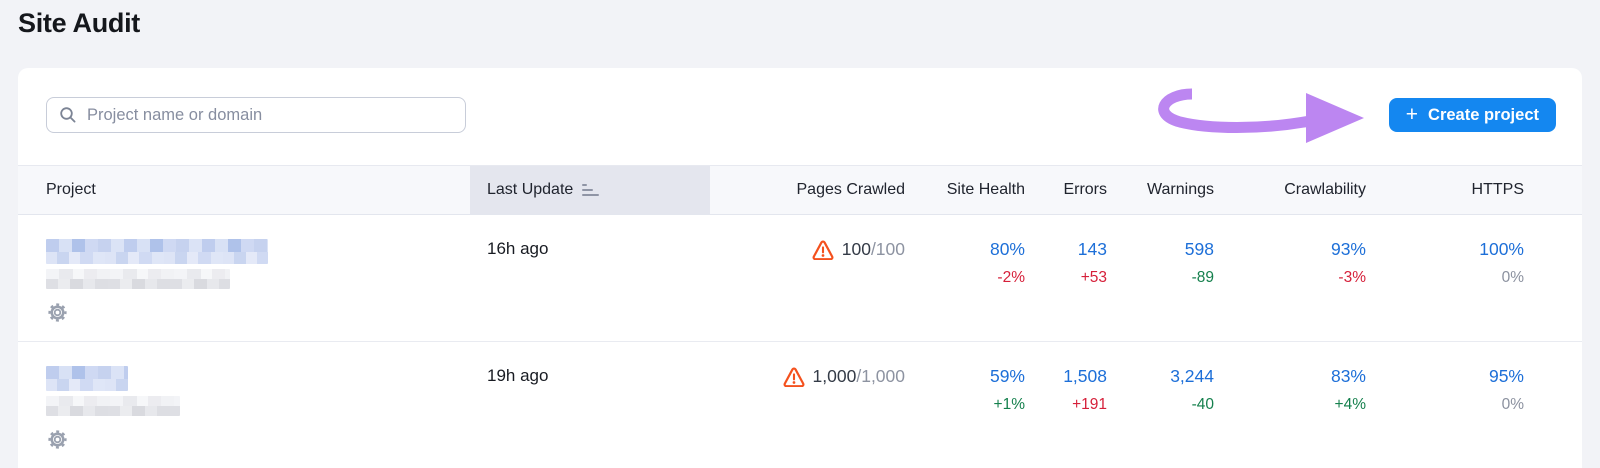 The width and height of the screenshot is (1600, 468). What do you see at coordinates (1501, 249) in the screenshot?
I see `https-value-link: 100%` at bounding box center [1501, 249].